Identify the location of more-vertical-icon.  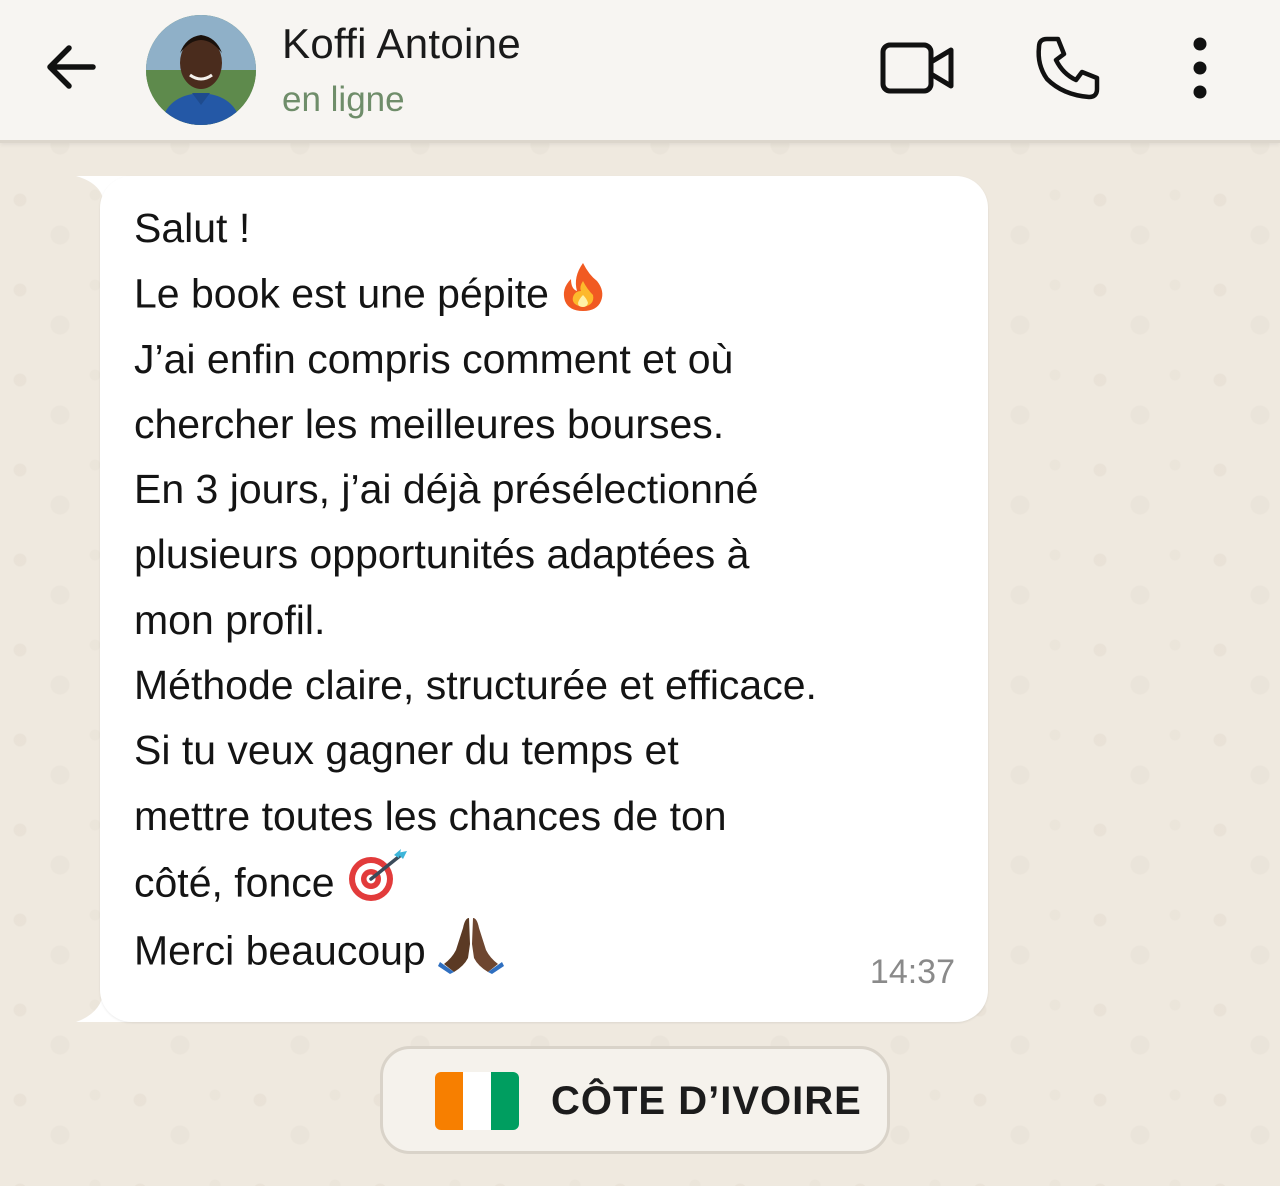
(1200, 68).